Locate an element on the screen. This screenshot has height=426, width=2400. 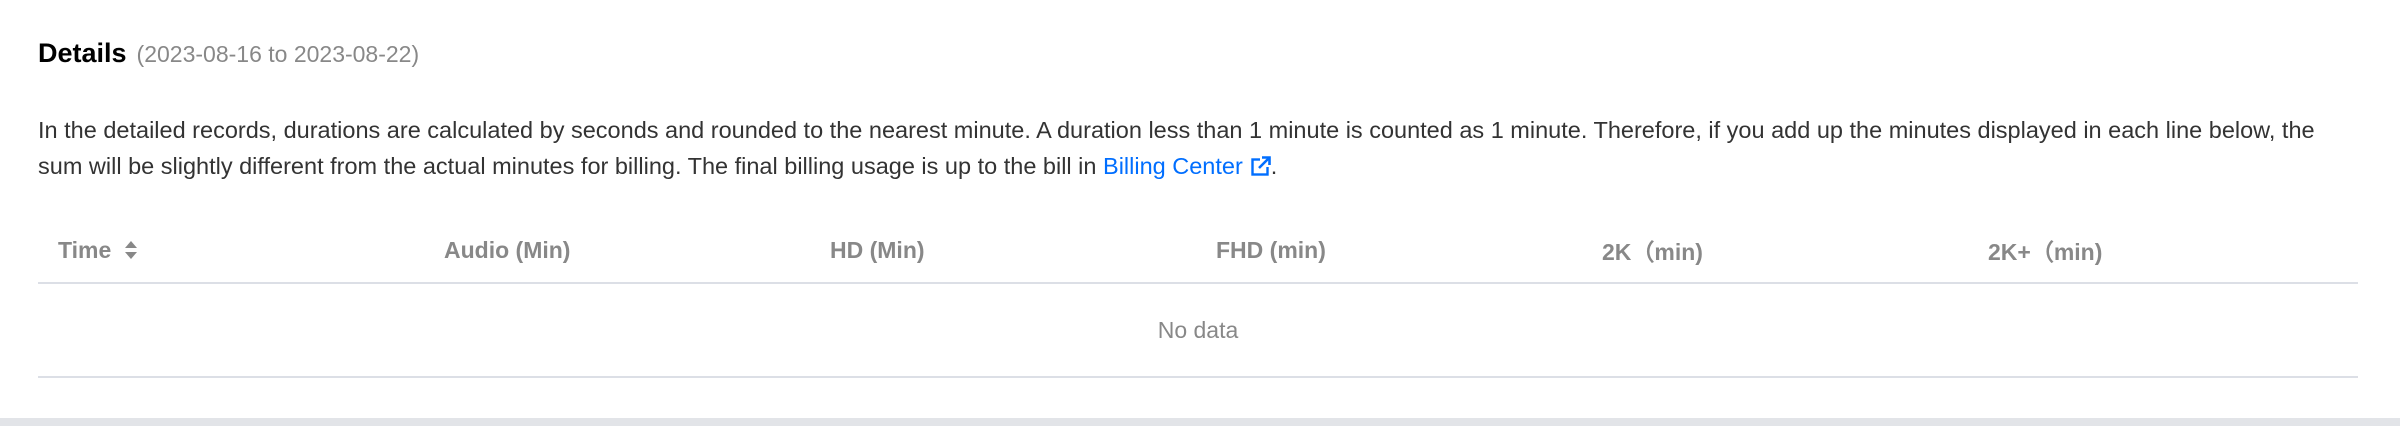
column-header-label: Audio (Min) is located at coordinates (507, 249).